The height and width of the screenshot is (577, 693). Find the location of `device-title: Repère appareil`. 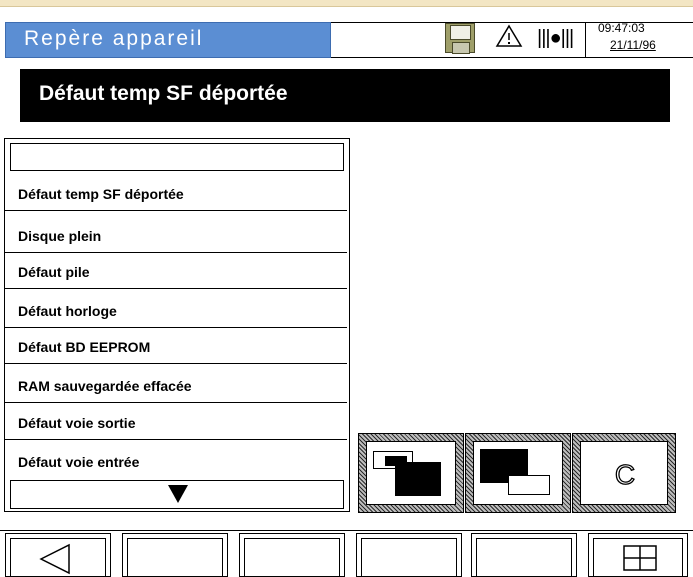

device-title: Repère appareil is located at coordinates (114, 38).